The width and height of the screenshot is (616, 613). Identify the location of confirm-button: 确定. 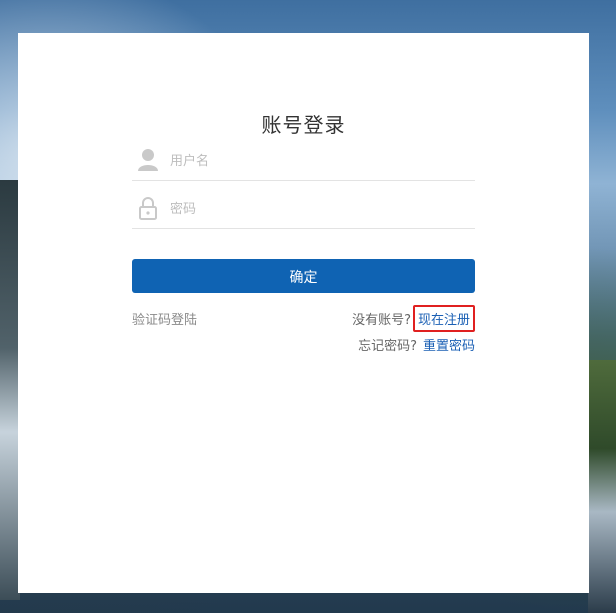
(303, 276).